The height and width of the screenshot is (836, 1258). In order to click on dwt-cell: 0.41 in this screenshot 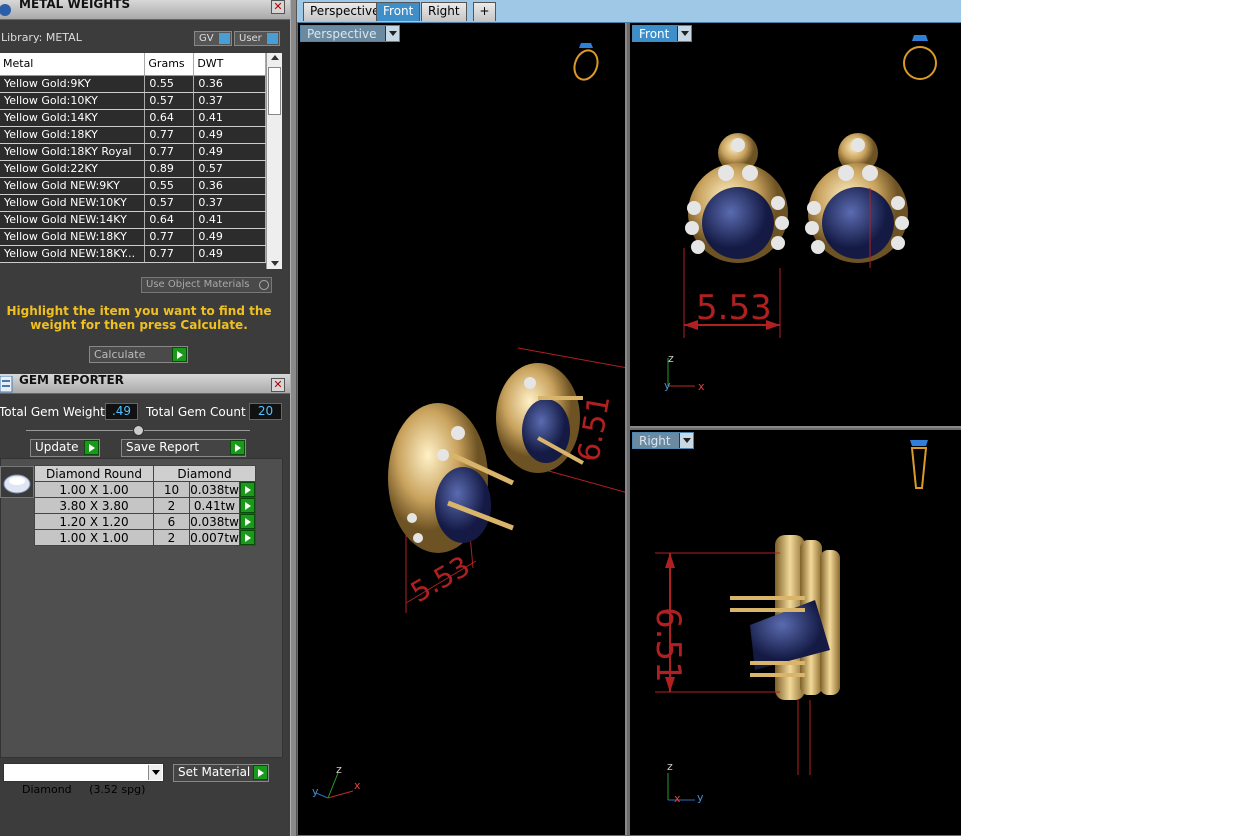, I will do `click(229, 220)`.